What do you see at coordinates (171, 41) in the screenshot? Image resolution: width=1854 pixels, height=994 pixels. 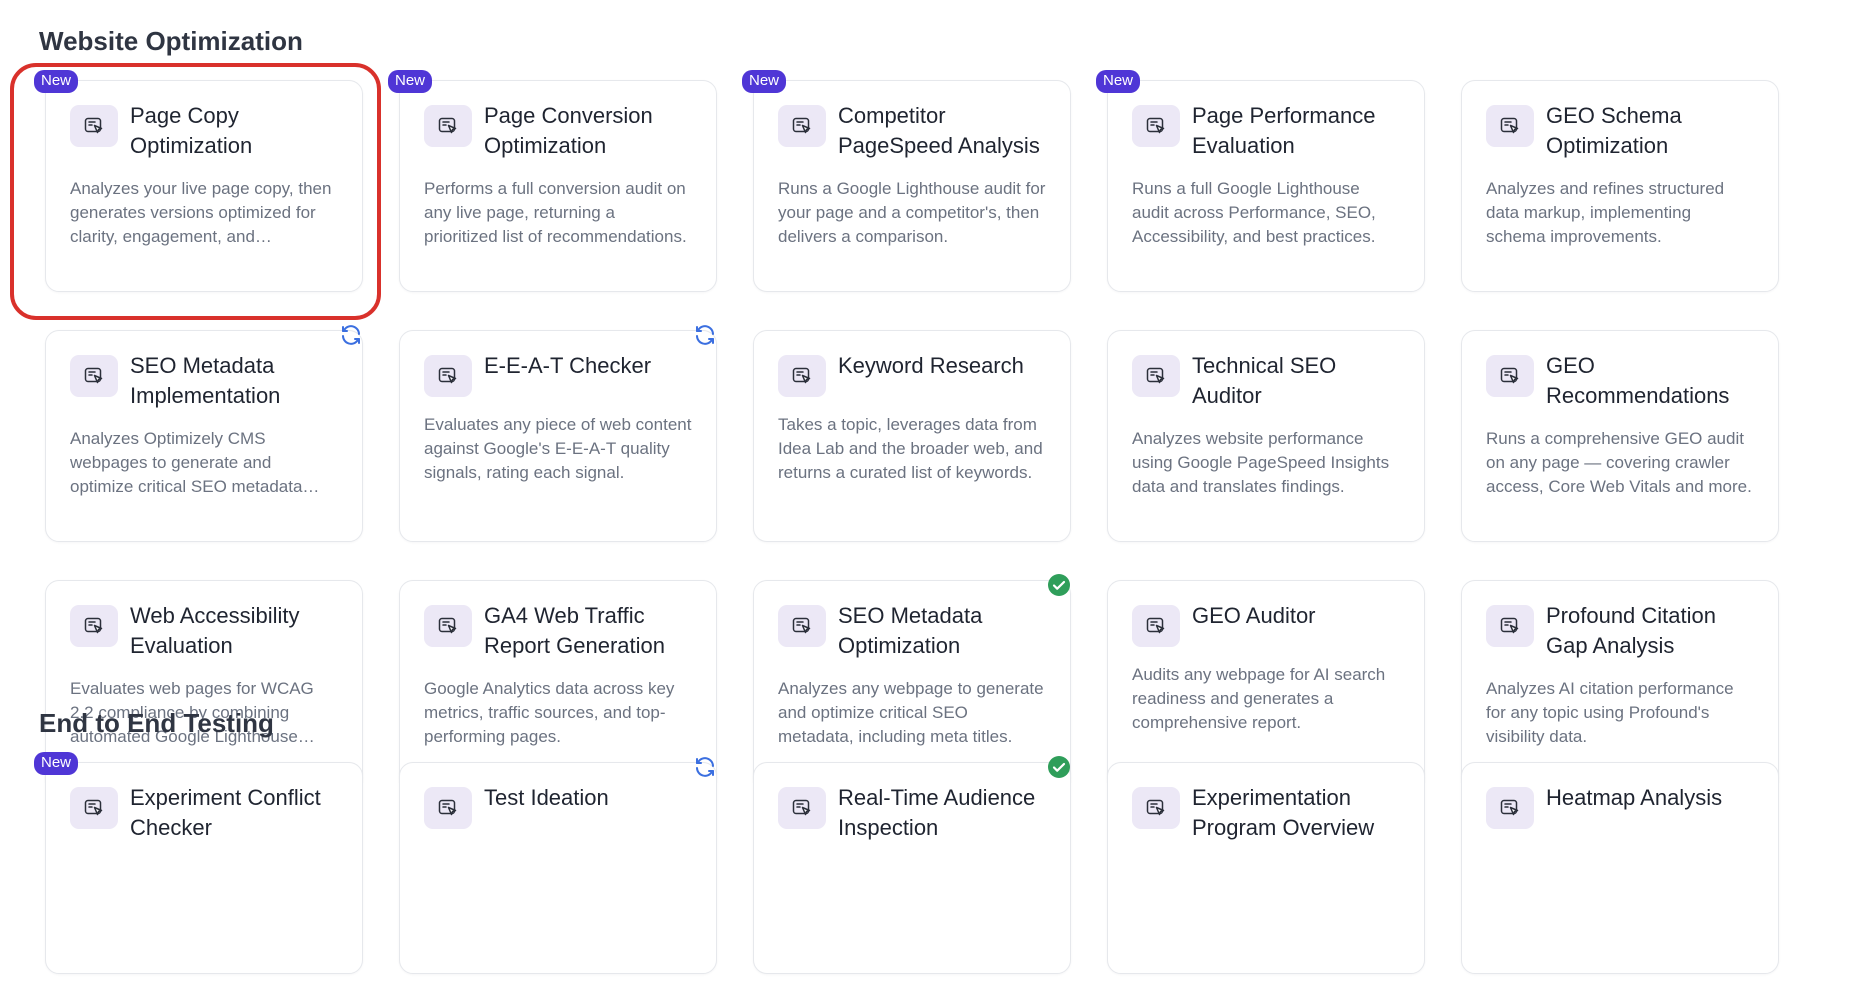 I see `section-title-website-optimization: Website Optimization` at bounding box center [171, 41].